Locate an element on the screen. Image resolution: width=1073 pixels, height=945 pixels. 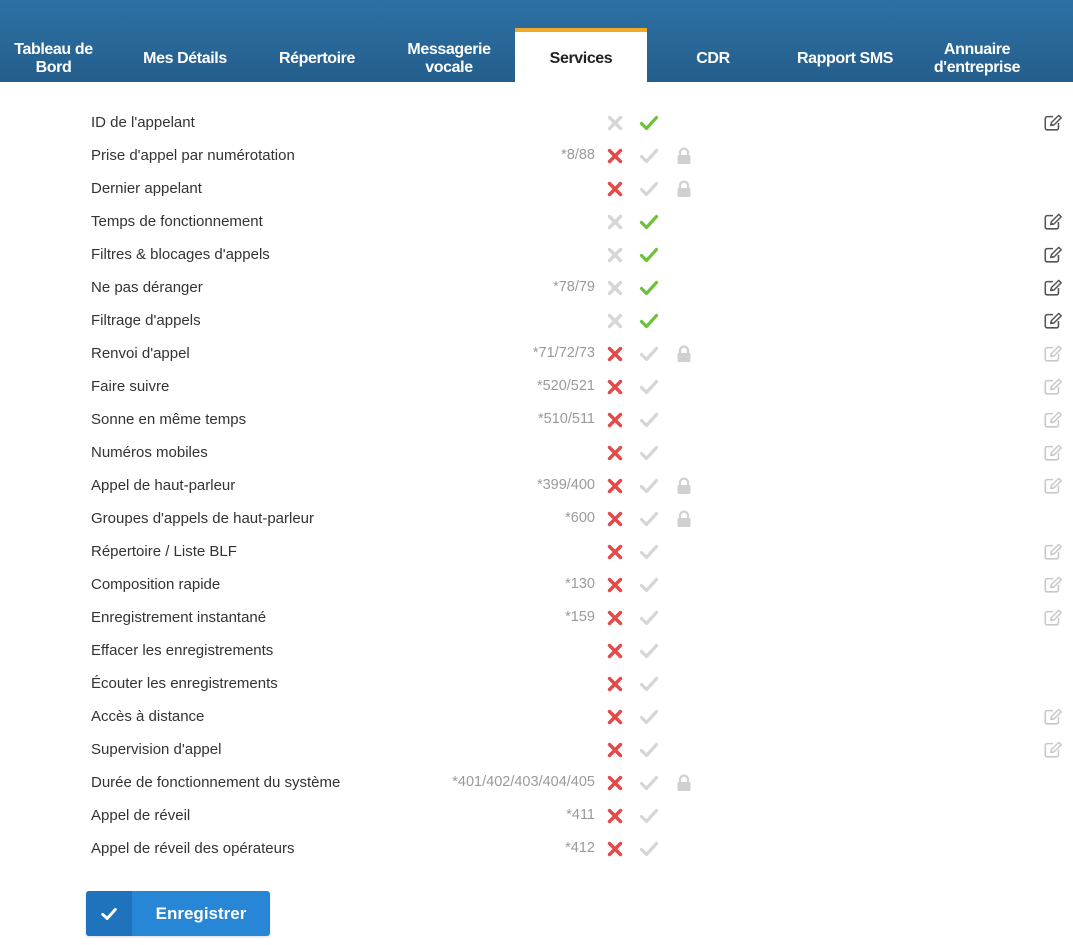
service-label: Sonne en même temps is located at coordinates (169, 419).